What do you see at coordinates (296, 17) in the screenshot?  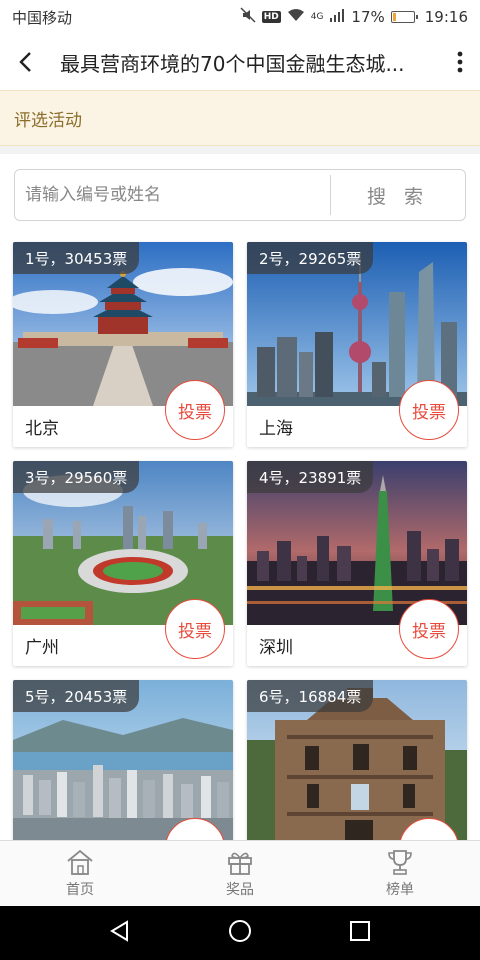 I see `wifi-icon` at bounding box center [296, 17].